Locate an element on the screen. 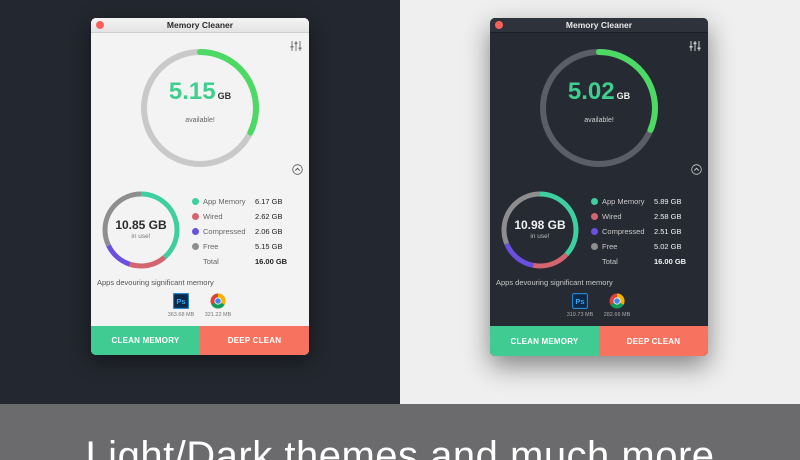  legend-value: 5.02 GB is located at coordinates (668, 246).